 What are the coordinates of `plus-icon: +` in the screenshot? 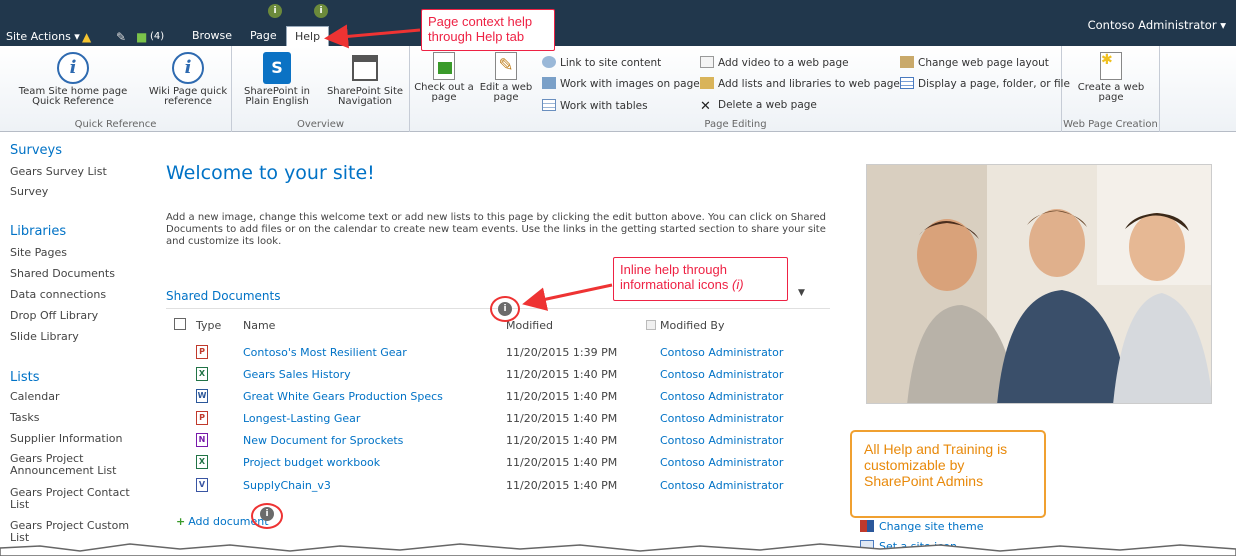 It's located at (181, 521).